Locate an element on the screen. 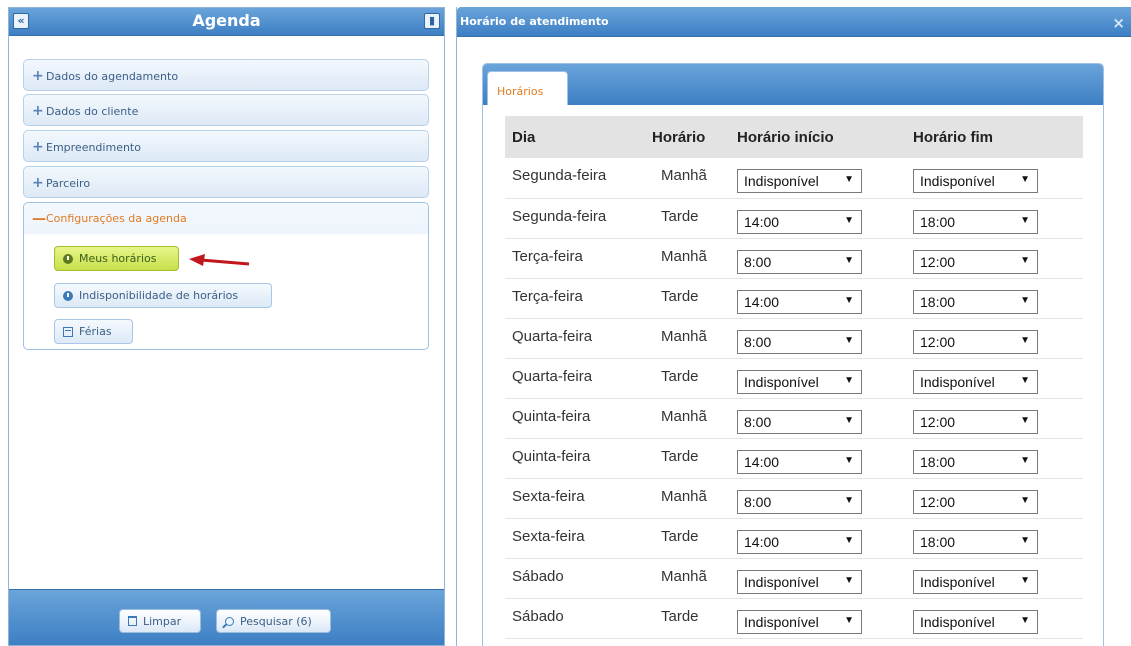 This screenshot has width=1131, height=646. plus-icon: + is located at coordinates (38, 111).